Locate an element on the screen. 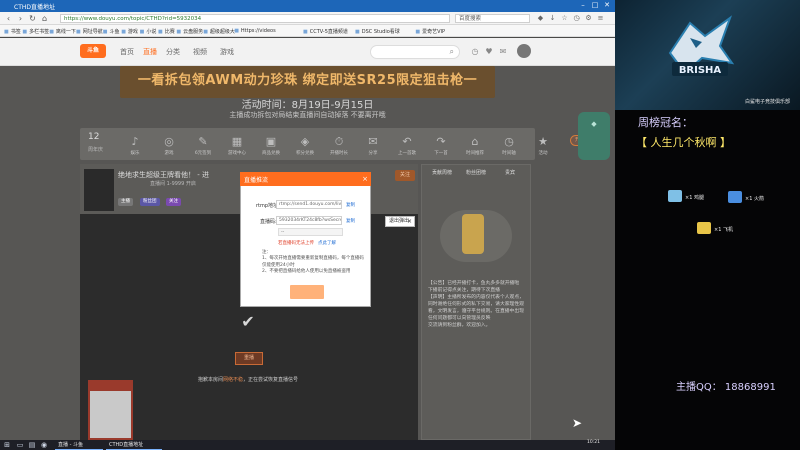 Image resolution: width=800 pixels, height=450 pixels. room-badge: 关注 is located at coordinates (173, 202).